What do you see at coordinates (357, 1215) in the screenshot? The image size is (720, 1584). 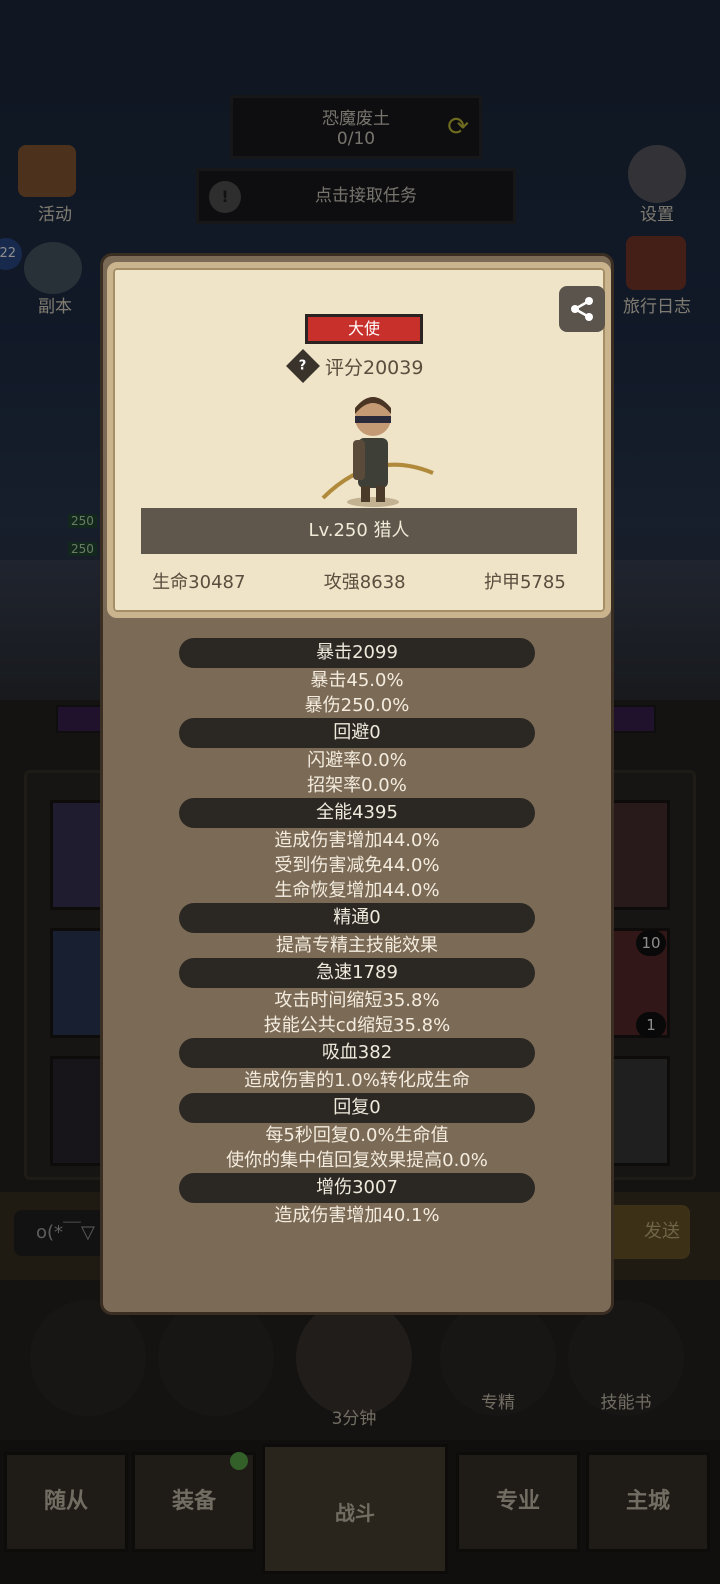 I see `attribute-line: 造成伤害增加40.1%` at bounding box center [357, 1215].